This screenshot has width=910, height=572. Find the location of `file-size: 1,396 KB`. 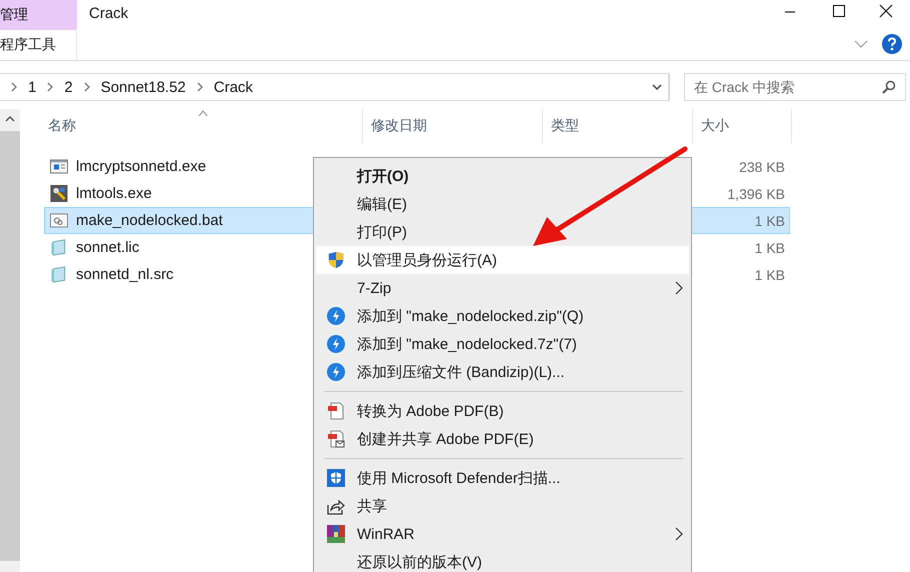

file-size: 1,396 KB is located at coordinates (756, 194).